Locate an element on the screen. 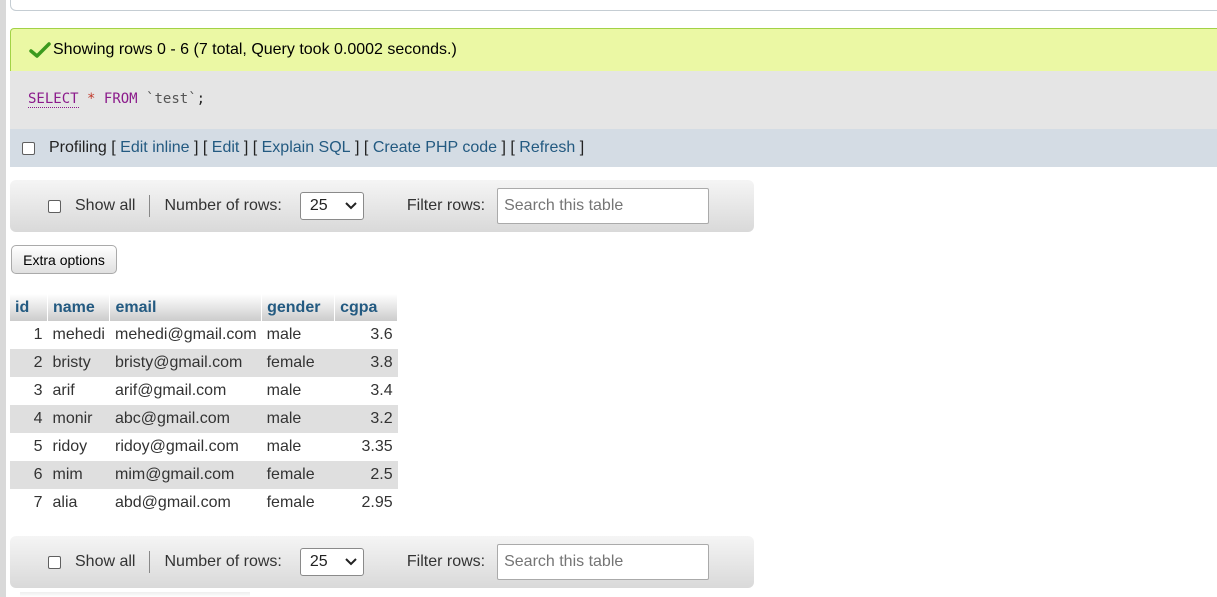  column-header-name: name is located at coordinates (79, 307).